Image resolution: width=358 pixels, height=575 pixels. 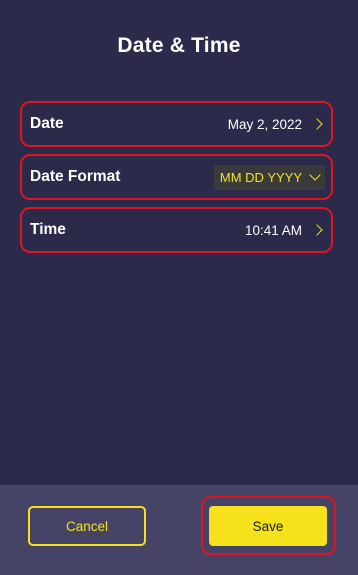 I want to click on date-value-group: May 2, 2022, so click(x=275, y=124).